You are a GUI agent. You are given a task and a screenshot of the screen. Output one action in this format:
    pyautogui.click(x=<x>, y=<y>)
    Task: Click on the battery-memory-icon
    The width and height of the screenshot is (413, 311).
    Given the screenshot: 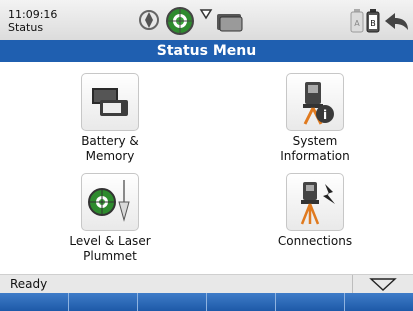 What is the action you would take?
    pyautogui.click(x=110, y=102)
    